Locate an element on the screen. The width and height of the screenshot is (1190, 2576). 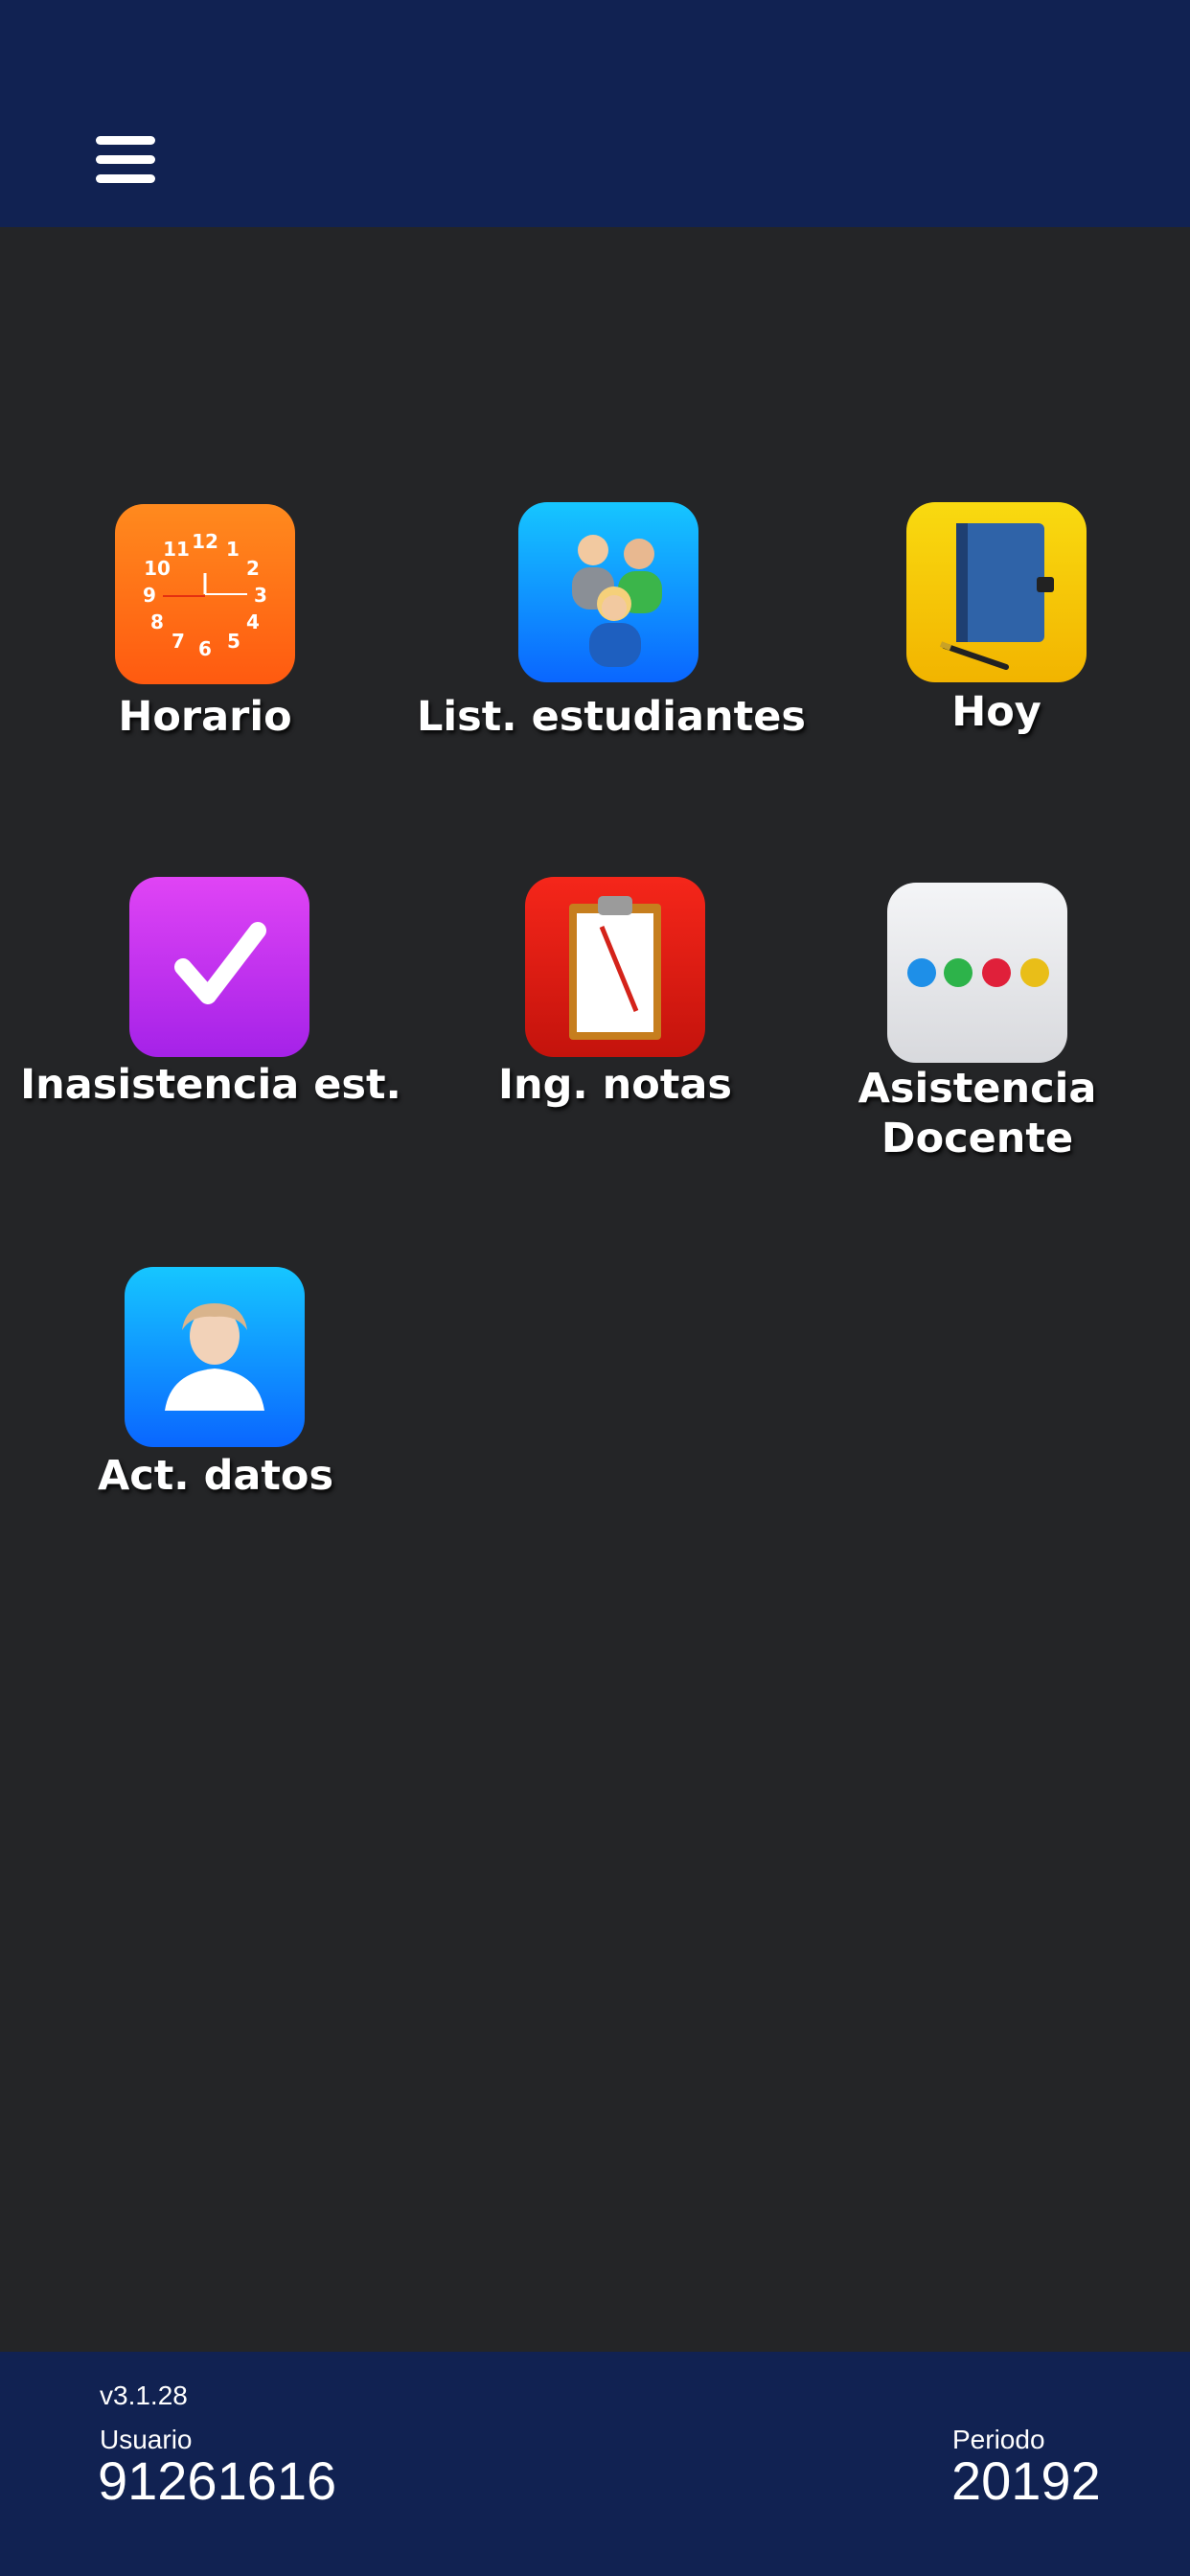
students-group-icon is located at coordinates (608, 592).